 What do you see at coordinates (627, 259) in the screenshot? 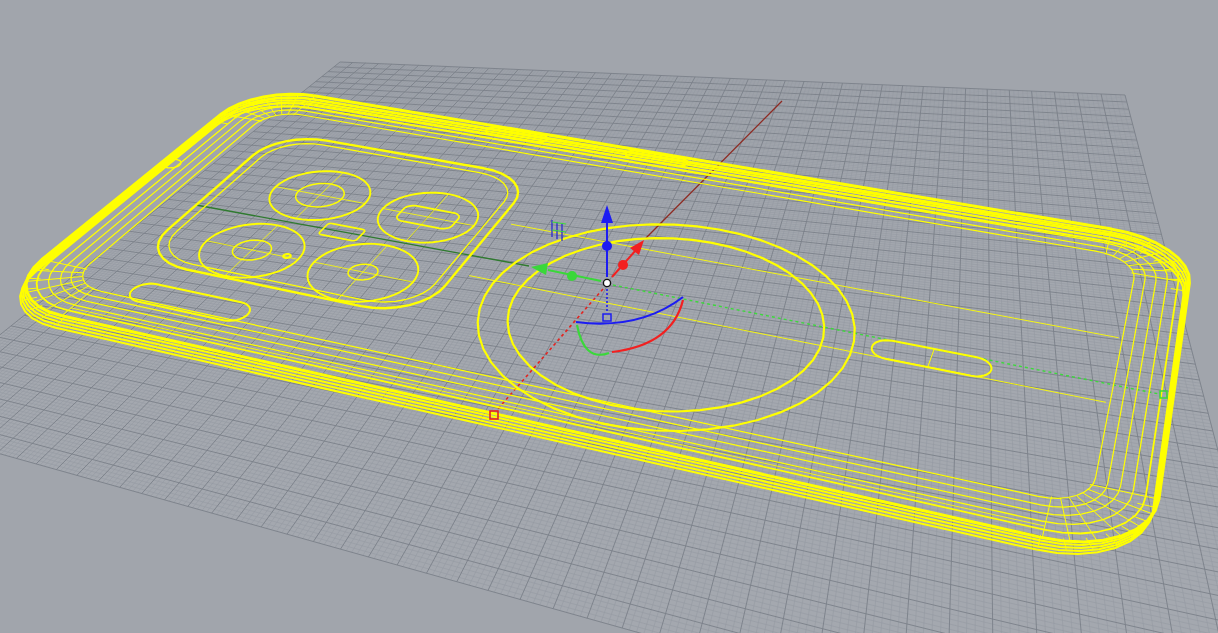
I see `move-x-arrow` at bounding box center [627, 259].